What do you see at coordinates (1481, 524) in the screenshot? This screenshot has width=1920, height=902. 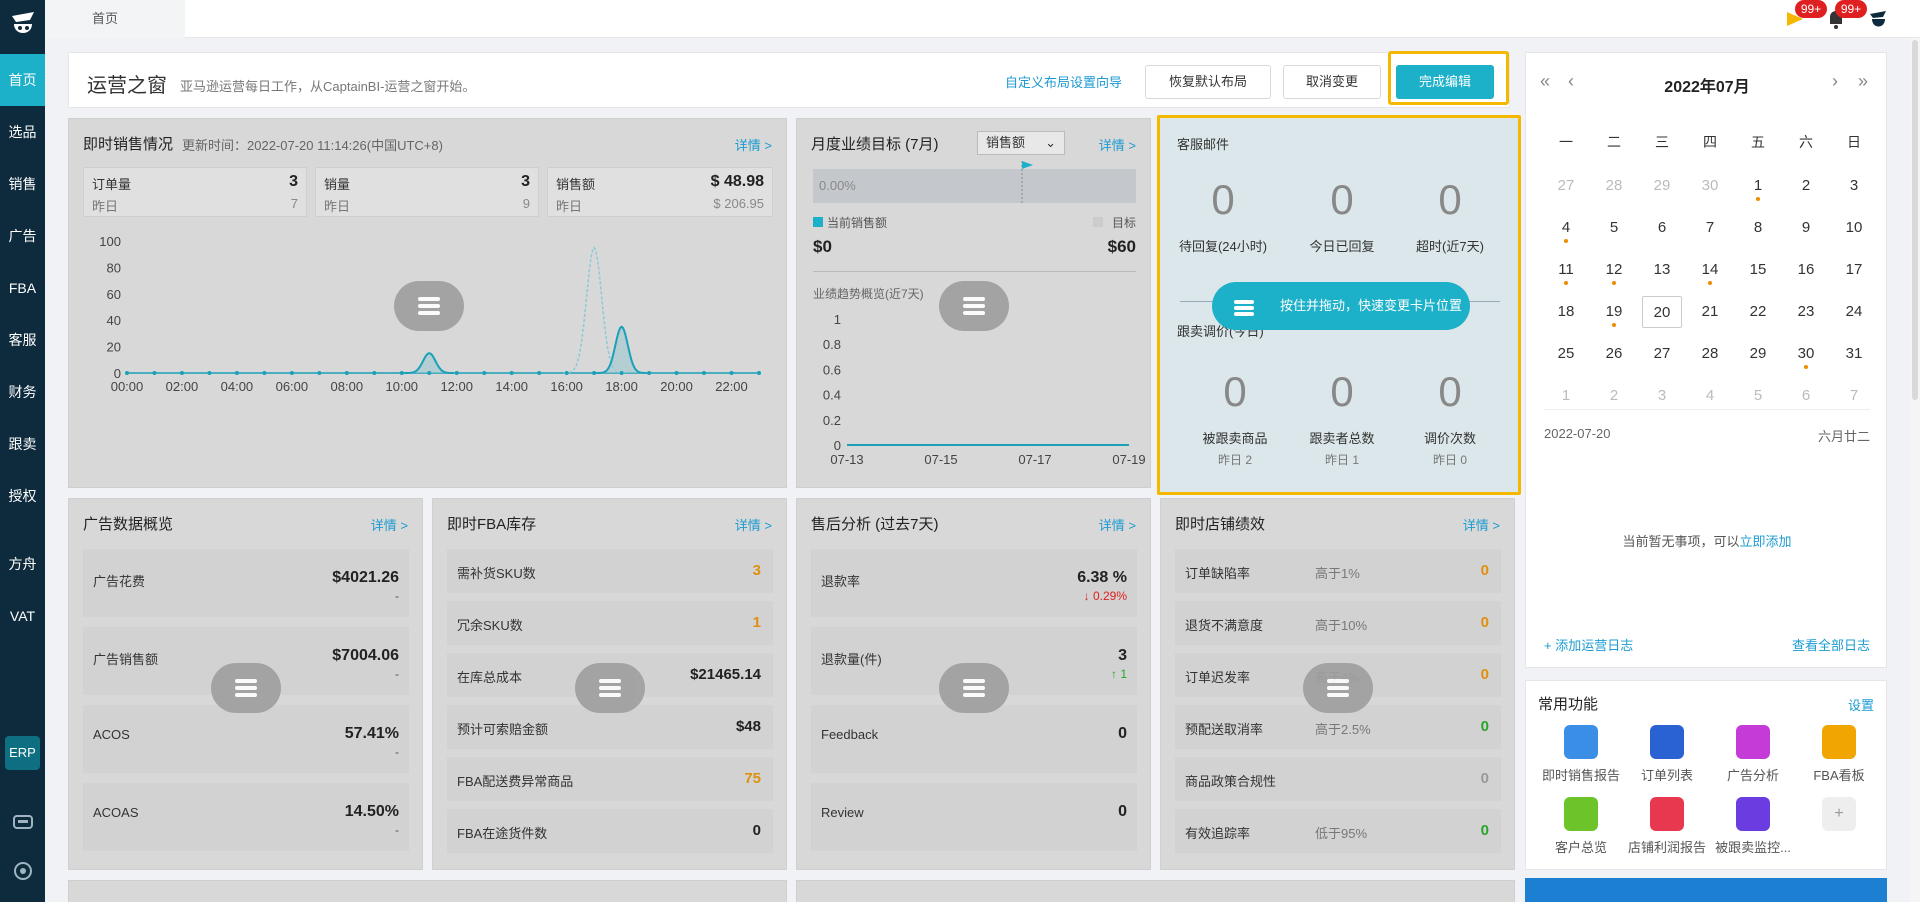 I see `store-detail-link: 详情 >` at bounding box center [1481, 524].